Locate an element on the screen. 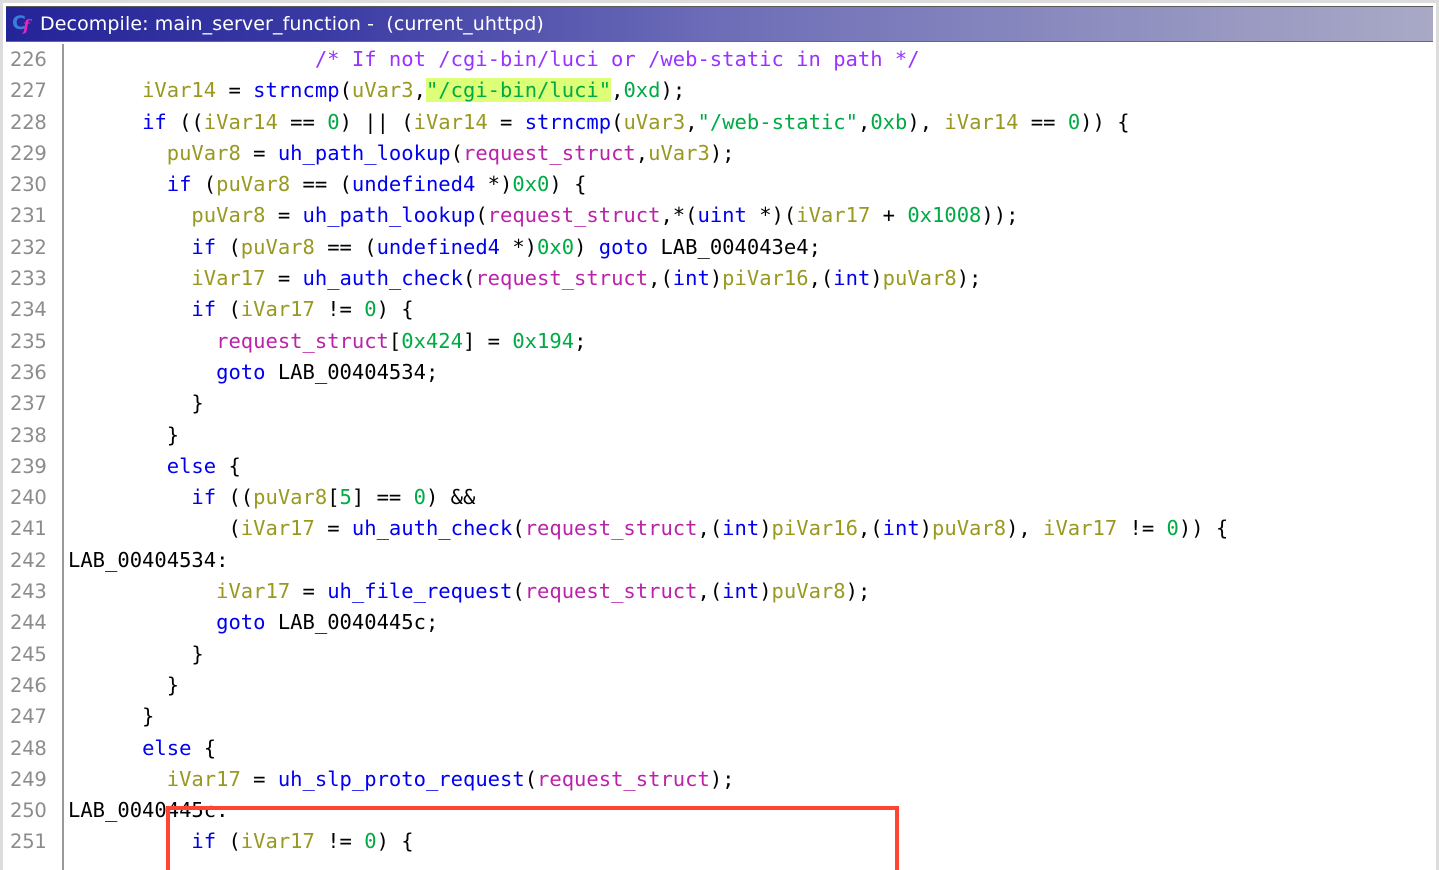  code-line: 251 if (iVar17 != 0) { is located at coordinates (719, 841).